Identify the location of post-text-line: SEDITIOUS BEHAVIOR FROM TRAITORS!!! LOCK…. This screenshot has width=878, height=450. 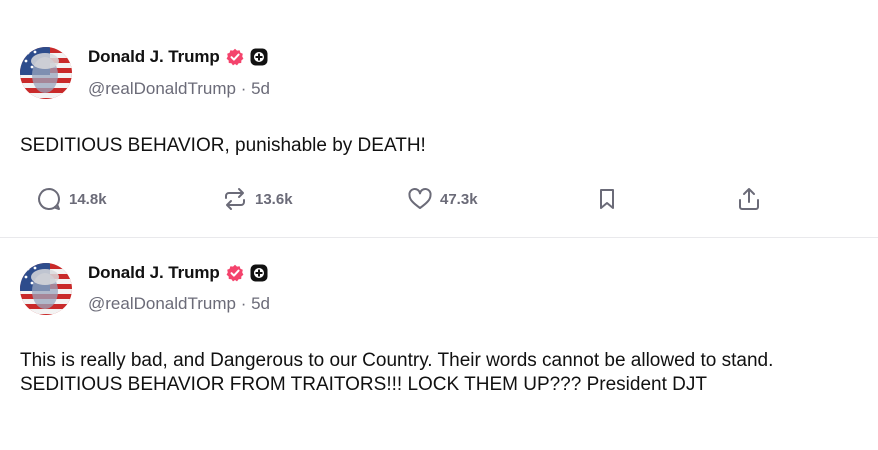
(363, 384).